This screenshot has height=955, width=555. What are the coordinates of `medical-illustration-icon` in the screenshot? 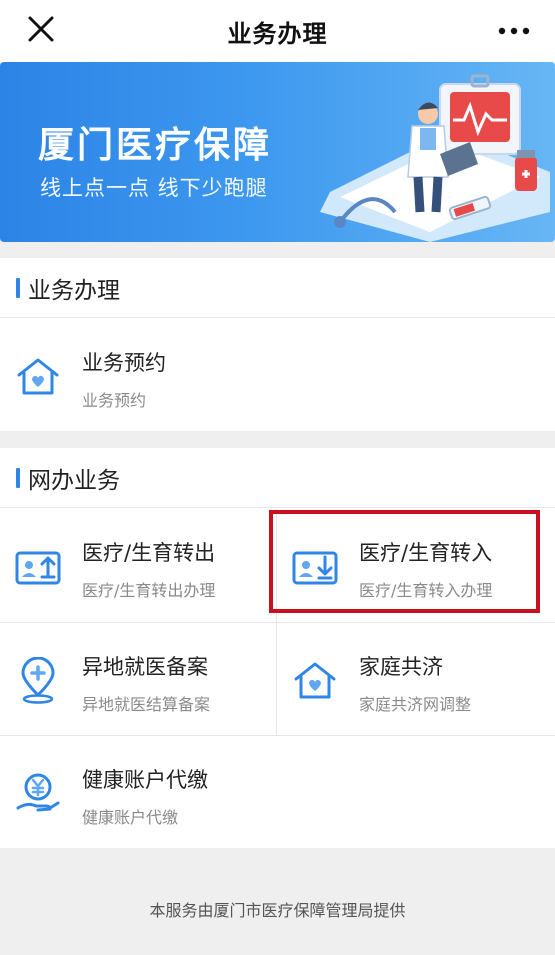 It's located at (435, 158).